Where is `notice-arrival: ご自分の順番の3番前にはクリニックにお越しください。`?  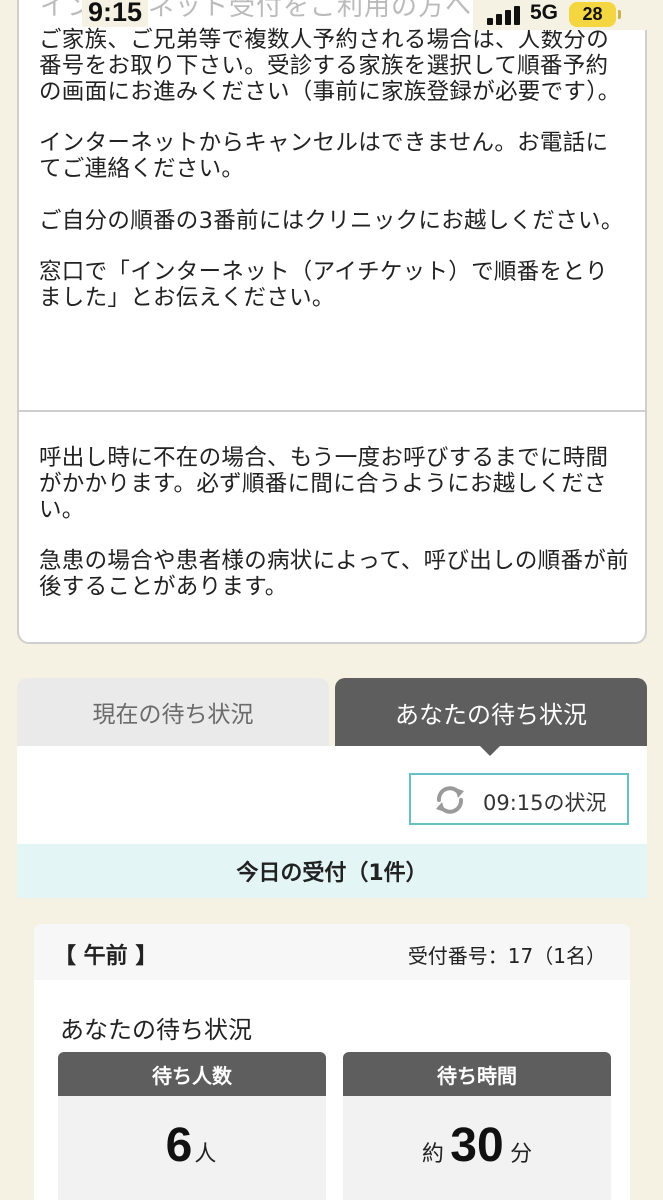 notice-arrival: ご自分の順番の3番前にはクリニックにお越しください。 is located at coordinates (331, 220).